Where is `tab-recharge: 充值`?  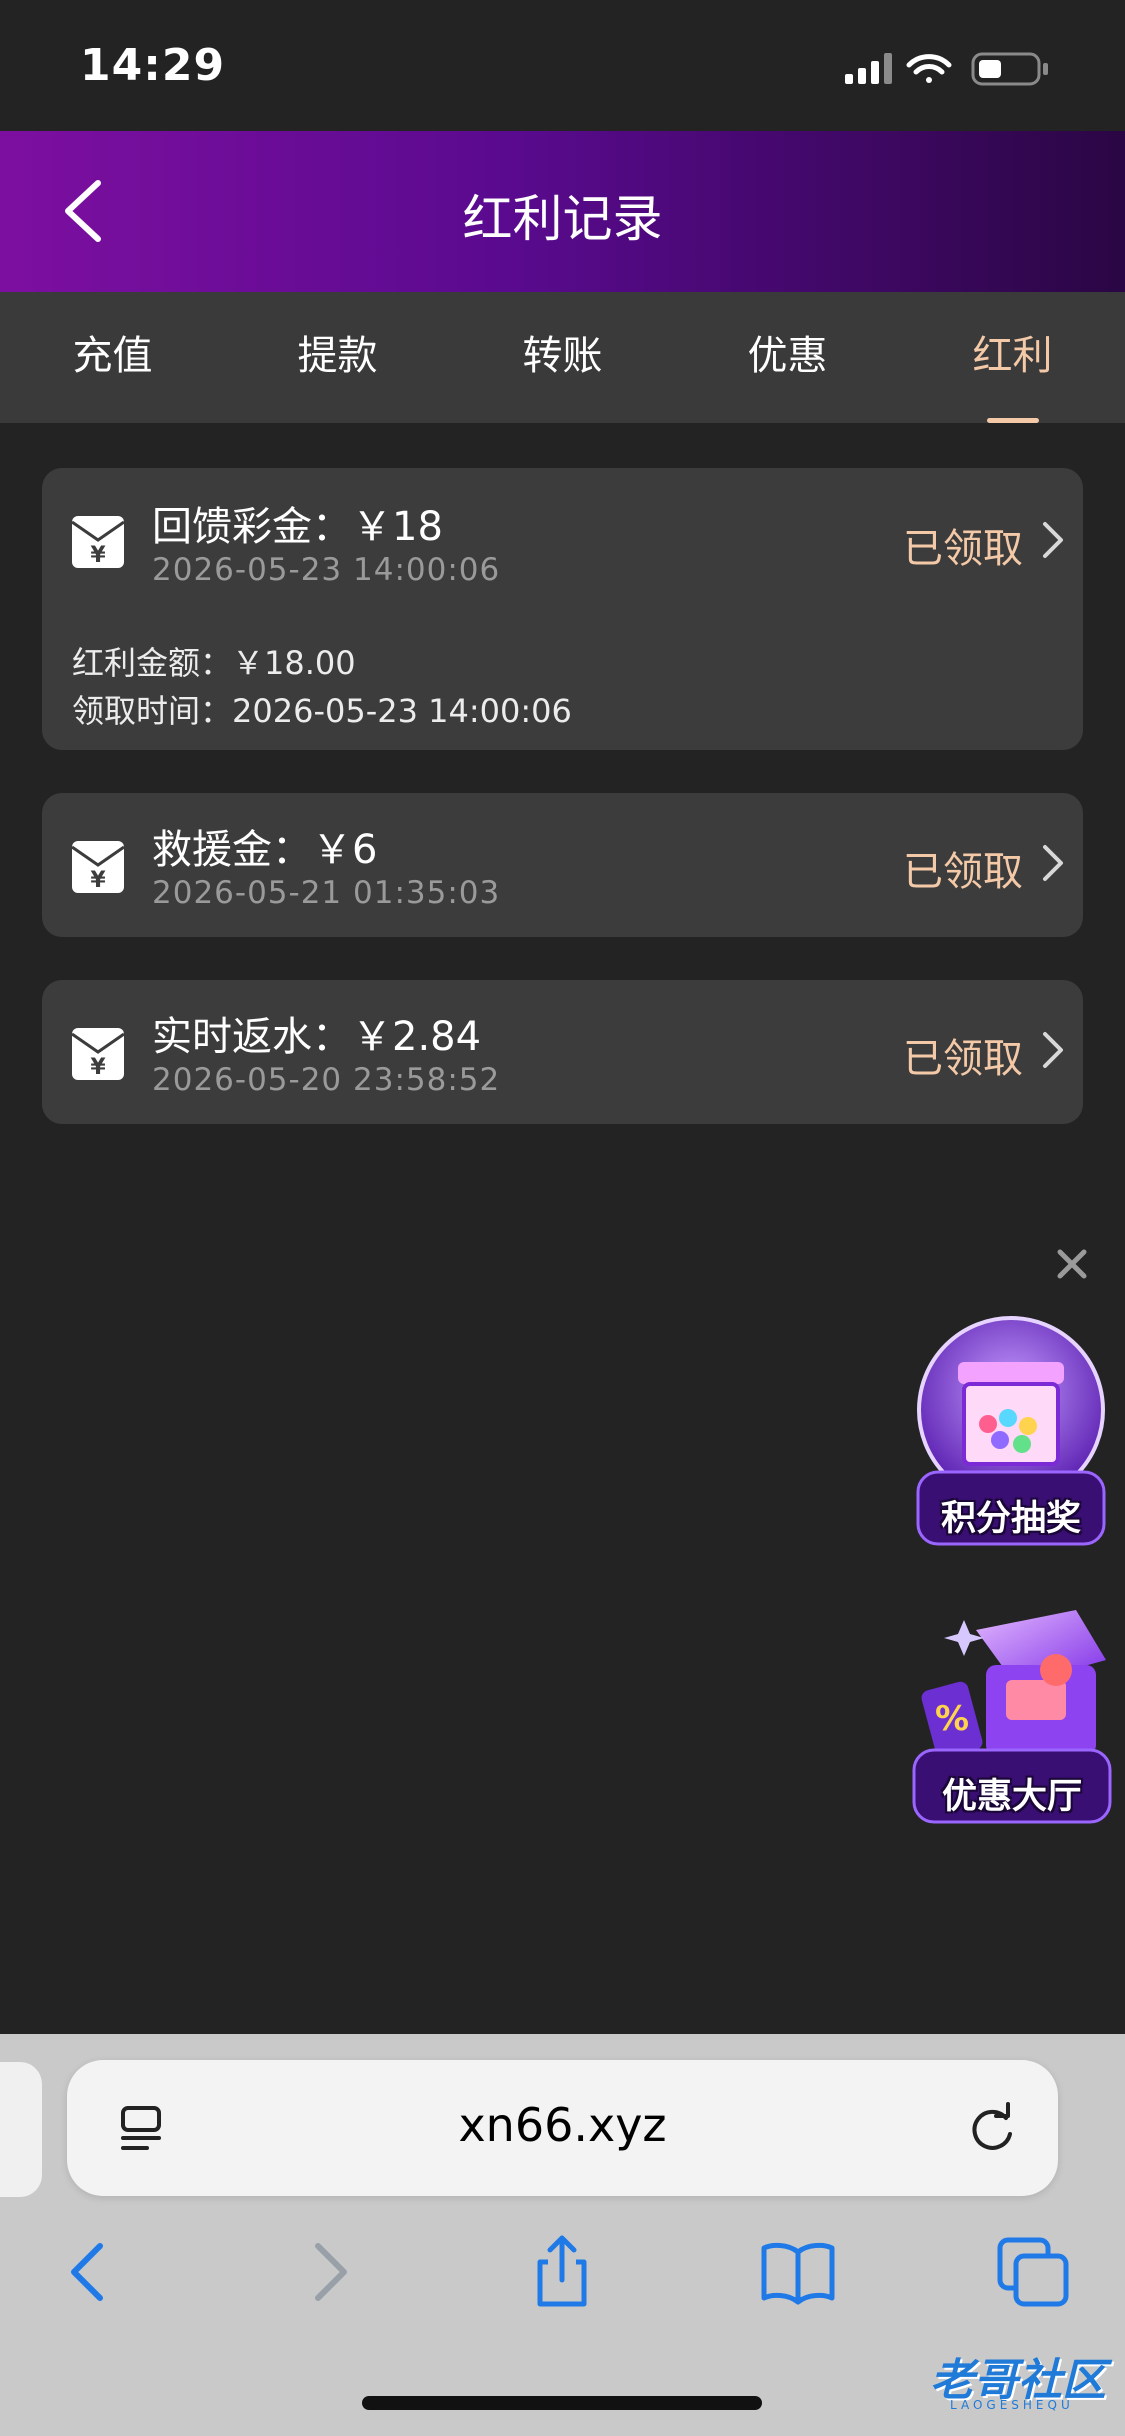
tab-recharge: 充值 is located at coordinates (112, 357).